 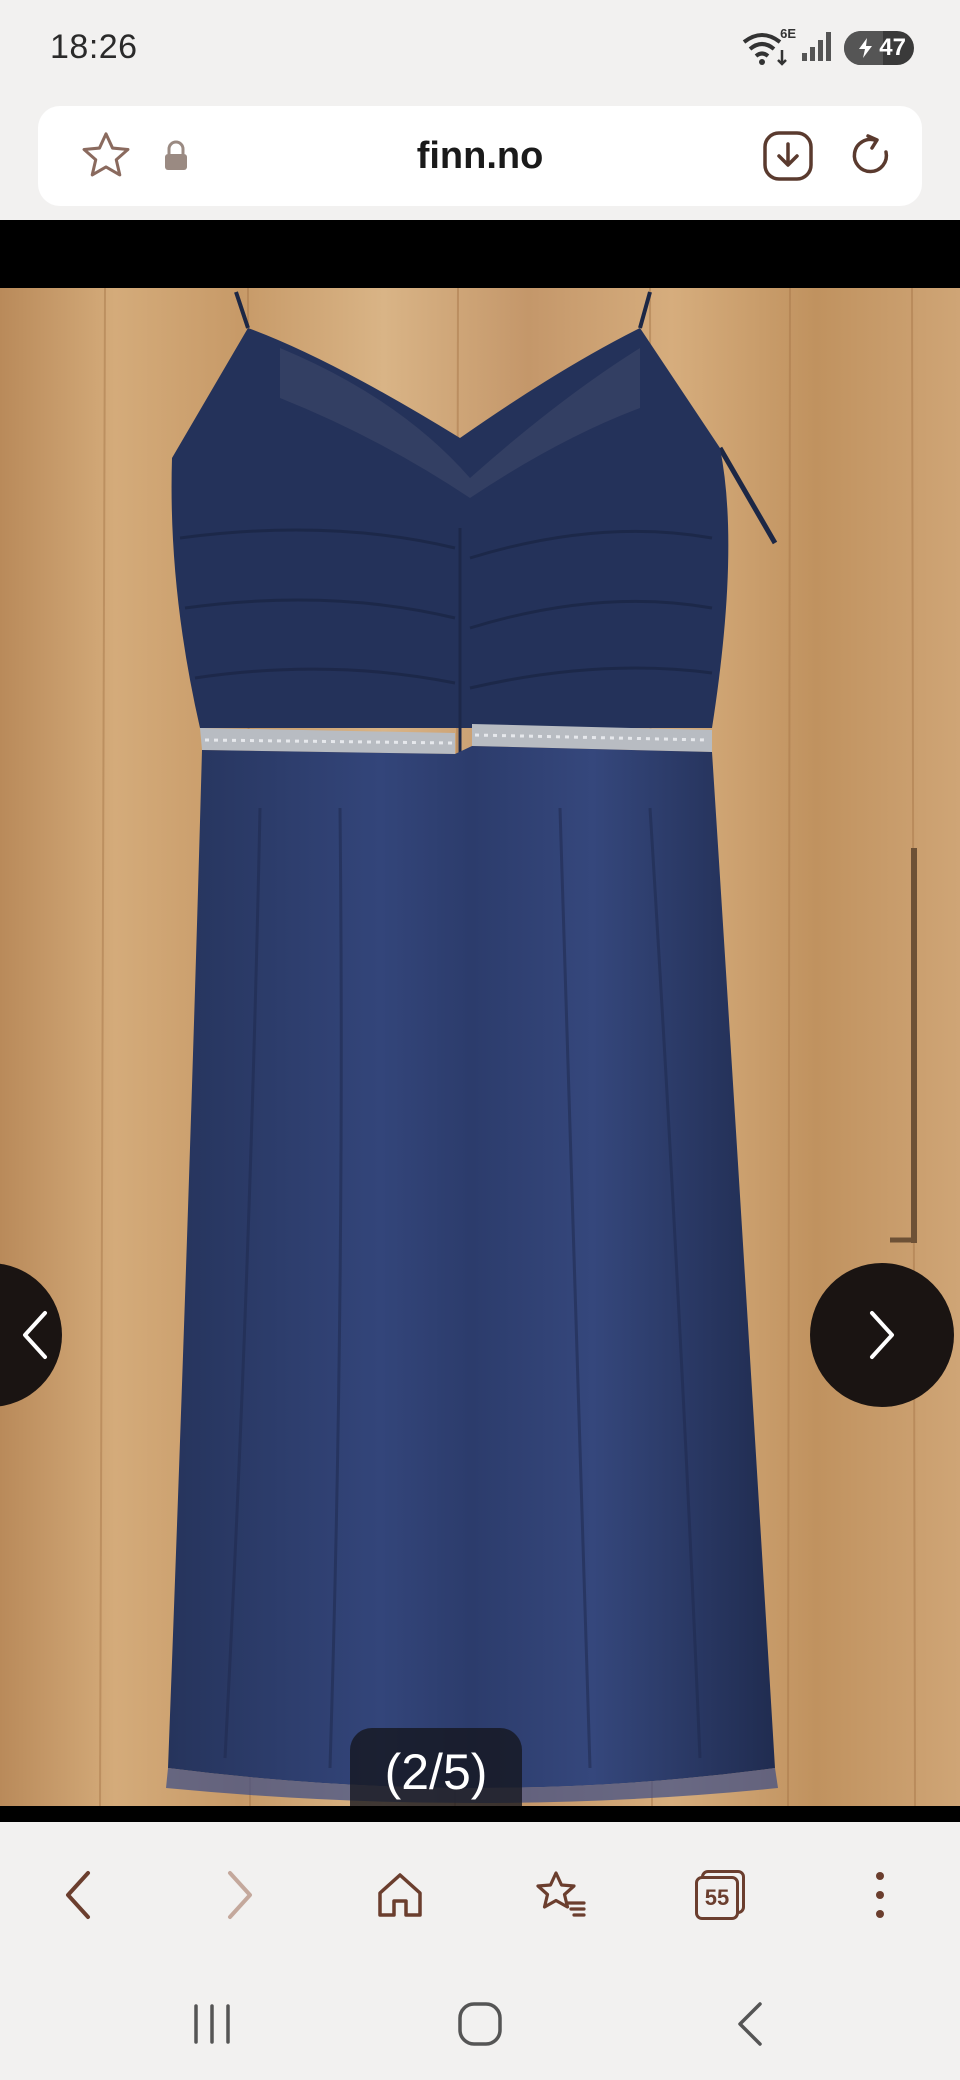 What do you see at coordinates (176, 156) in the screenshot?
I see `lock-icon` at bounding box center [176, 156].